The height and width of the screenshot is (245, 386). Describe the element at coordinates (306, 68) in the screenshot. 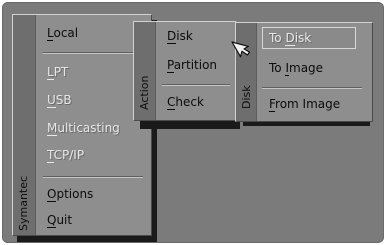

I see `menu-item-to-image-label: mage` at that location.